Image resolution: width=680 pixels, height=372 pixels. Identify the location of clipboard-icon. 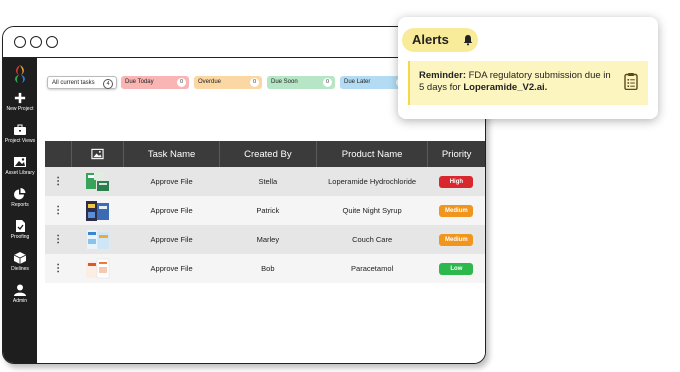
(631, 81).